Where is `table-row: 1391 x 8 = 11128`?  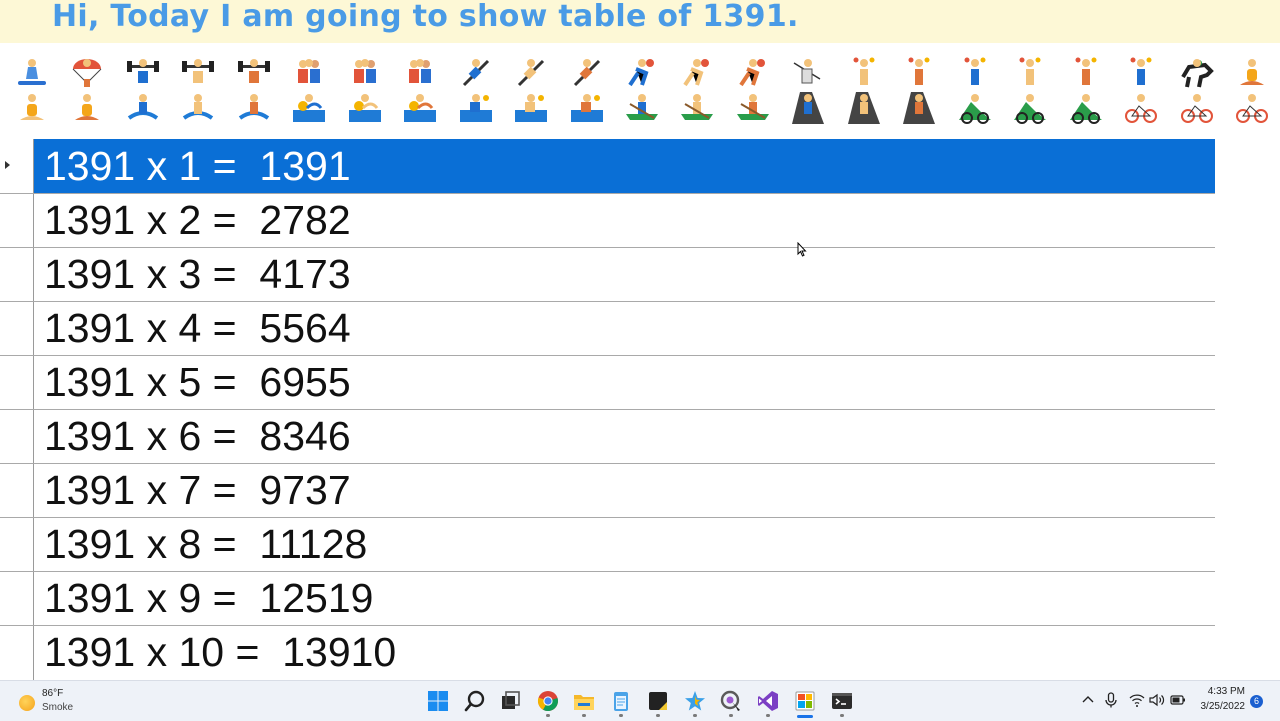
table-row: 1391 x 8 = 11128 is located at coordinates (607, 544).